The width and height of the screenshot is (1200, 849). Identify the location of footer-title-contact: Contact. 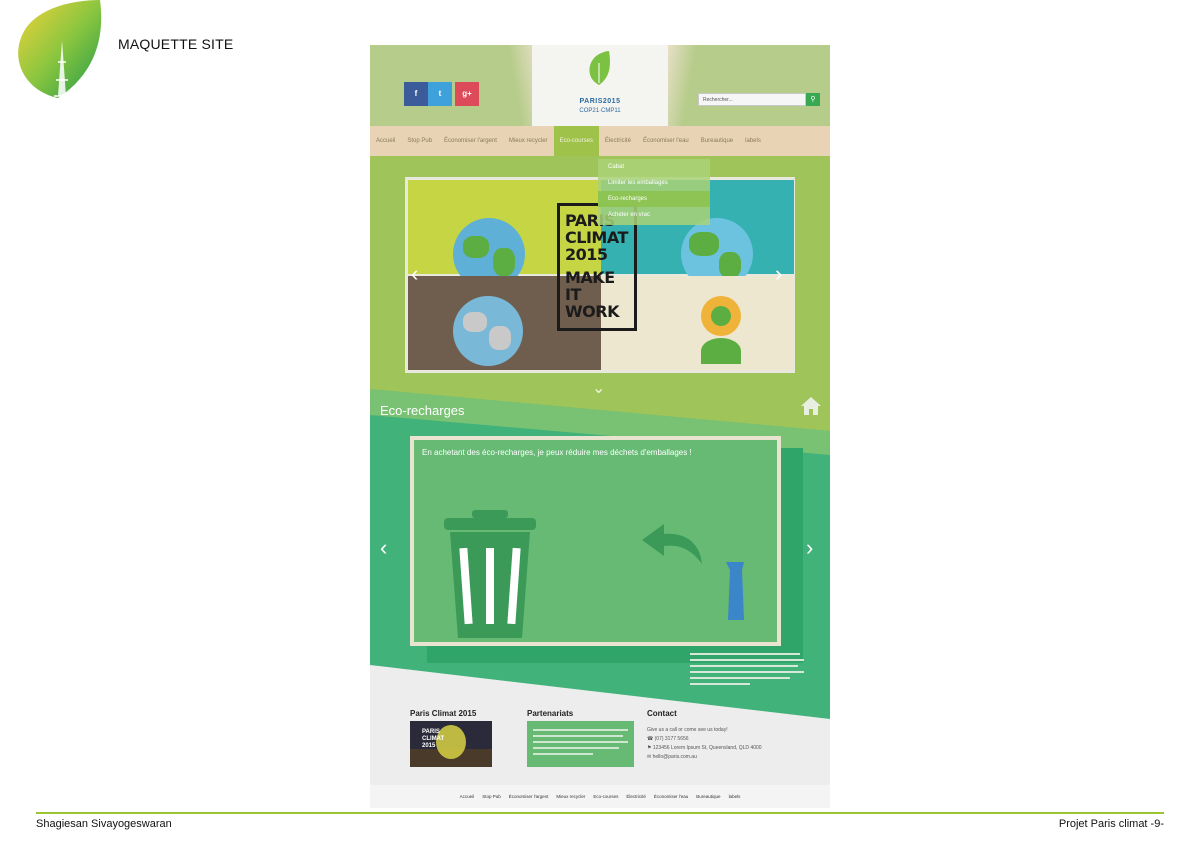
(662, 713).